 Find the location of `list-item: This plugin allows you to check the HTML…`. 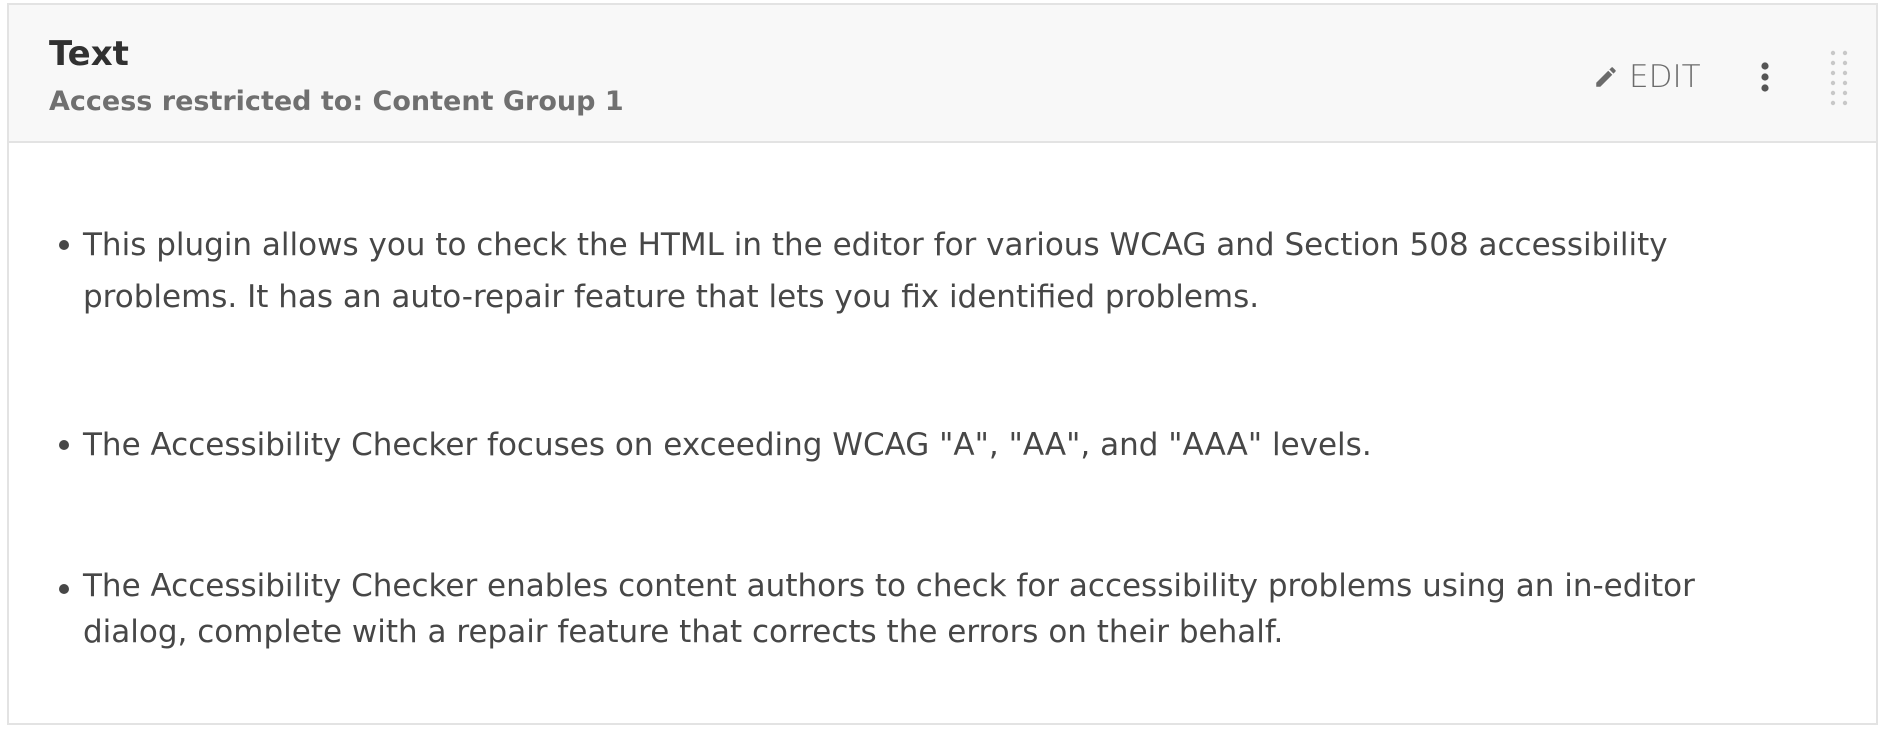

list-item: This plugin allows you to check the HTML… is located at coordinates (916, 271).